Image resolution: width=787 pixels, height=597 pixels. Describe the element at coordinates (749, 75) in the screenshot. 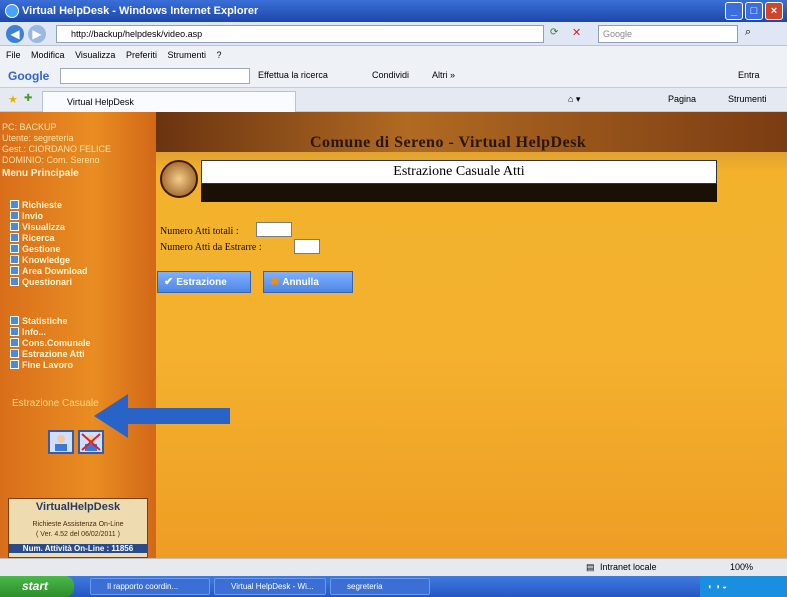

I see `signin-button: Entra` at that location.